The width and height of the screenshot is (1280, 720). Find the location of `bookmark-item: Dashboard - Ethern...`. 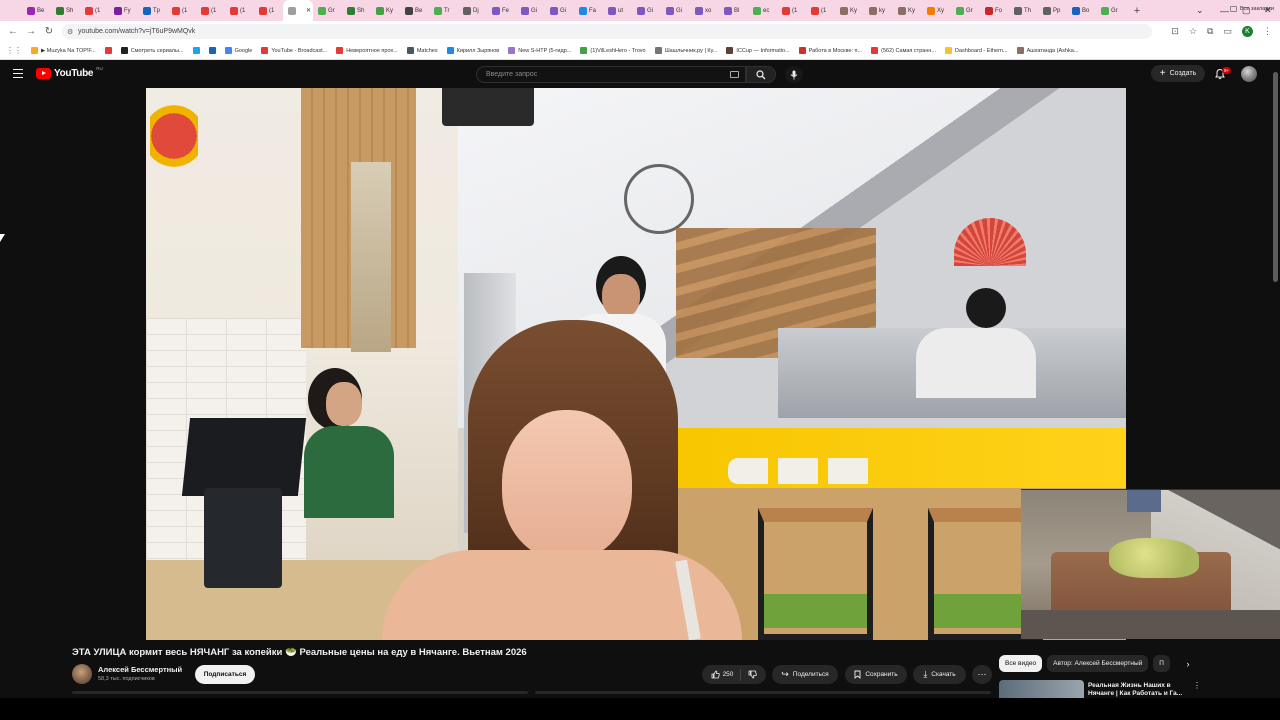

bookmark-item: Dashboard - Ethern... is located at coordinates (976, 50).